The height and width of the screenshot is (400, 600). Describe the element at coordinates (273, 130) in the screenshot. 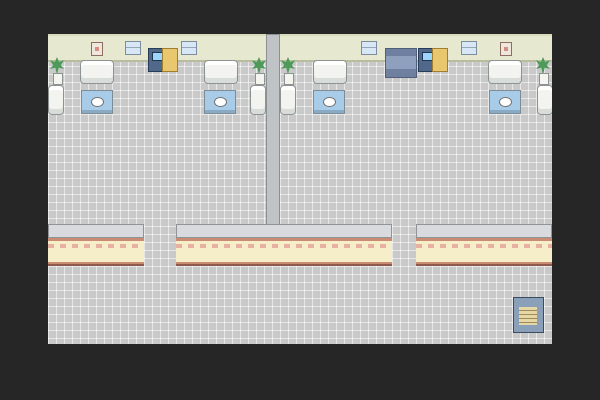

I see `room-divider` at that location.